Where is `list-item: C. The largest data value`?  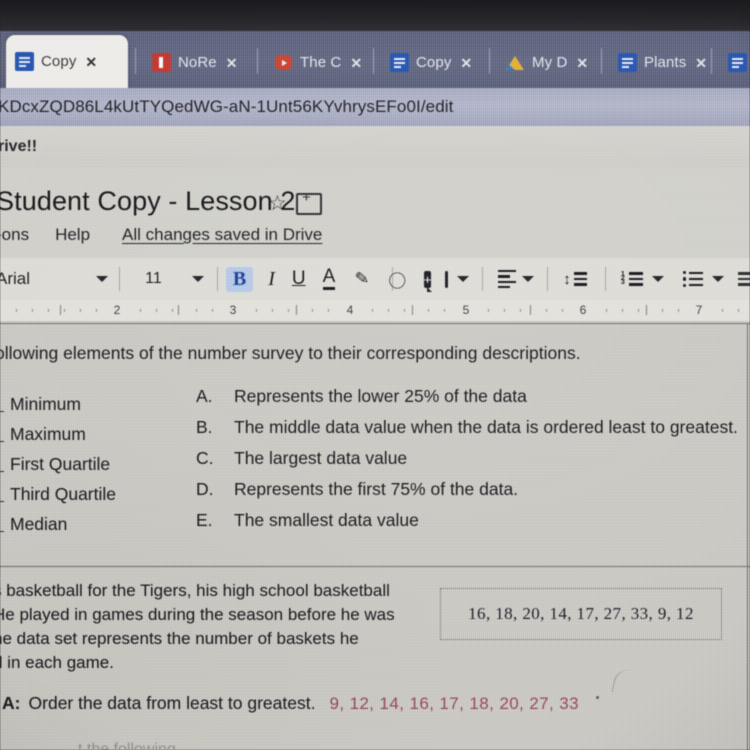 list-item: C. The largest data value is located at coordinates (467, 463).